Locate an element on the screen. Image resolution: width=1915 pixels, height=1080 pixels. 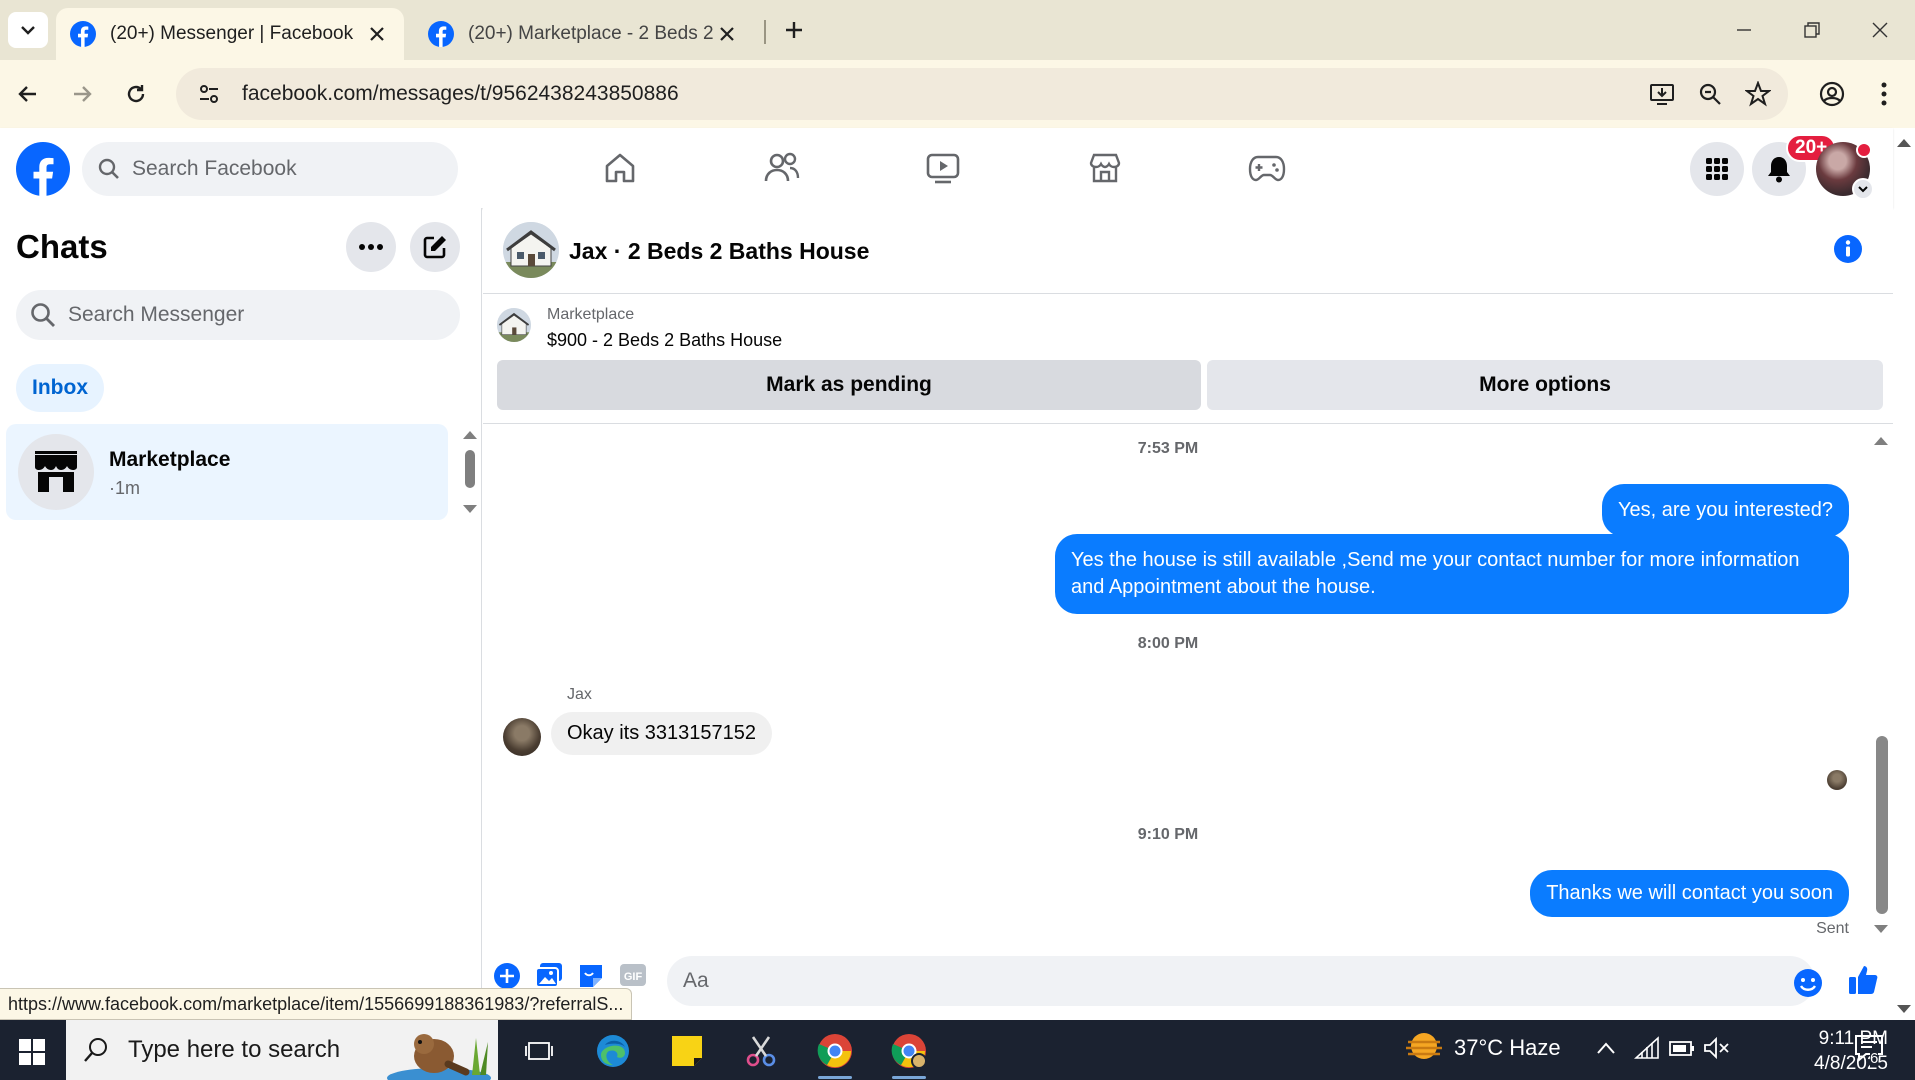
sidebar-scrollbar-thumb is located at coordinates (470, 469).